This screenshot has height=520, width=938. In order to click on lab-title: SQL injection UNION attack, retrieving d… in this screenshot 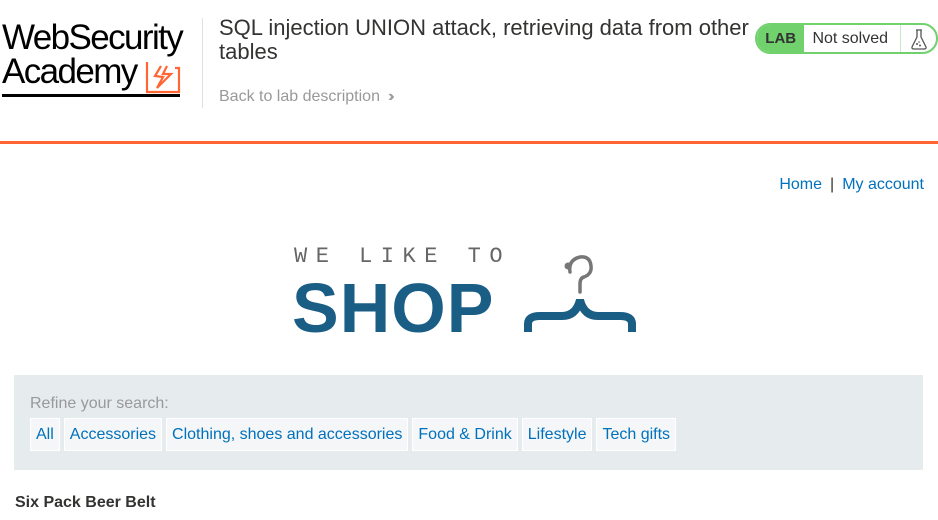, I will do `click(484, 39)`.